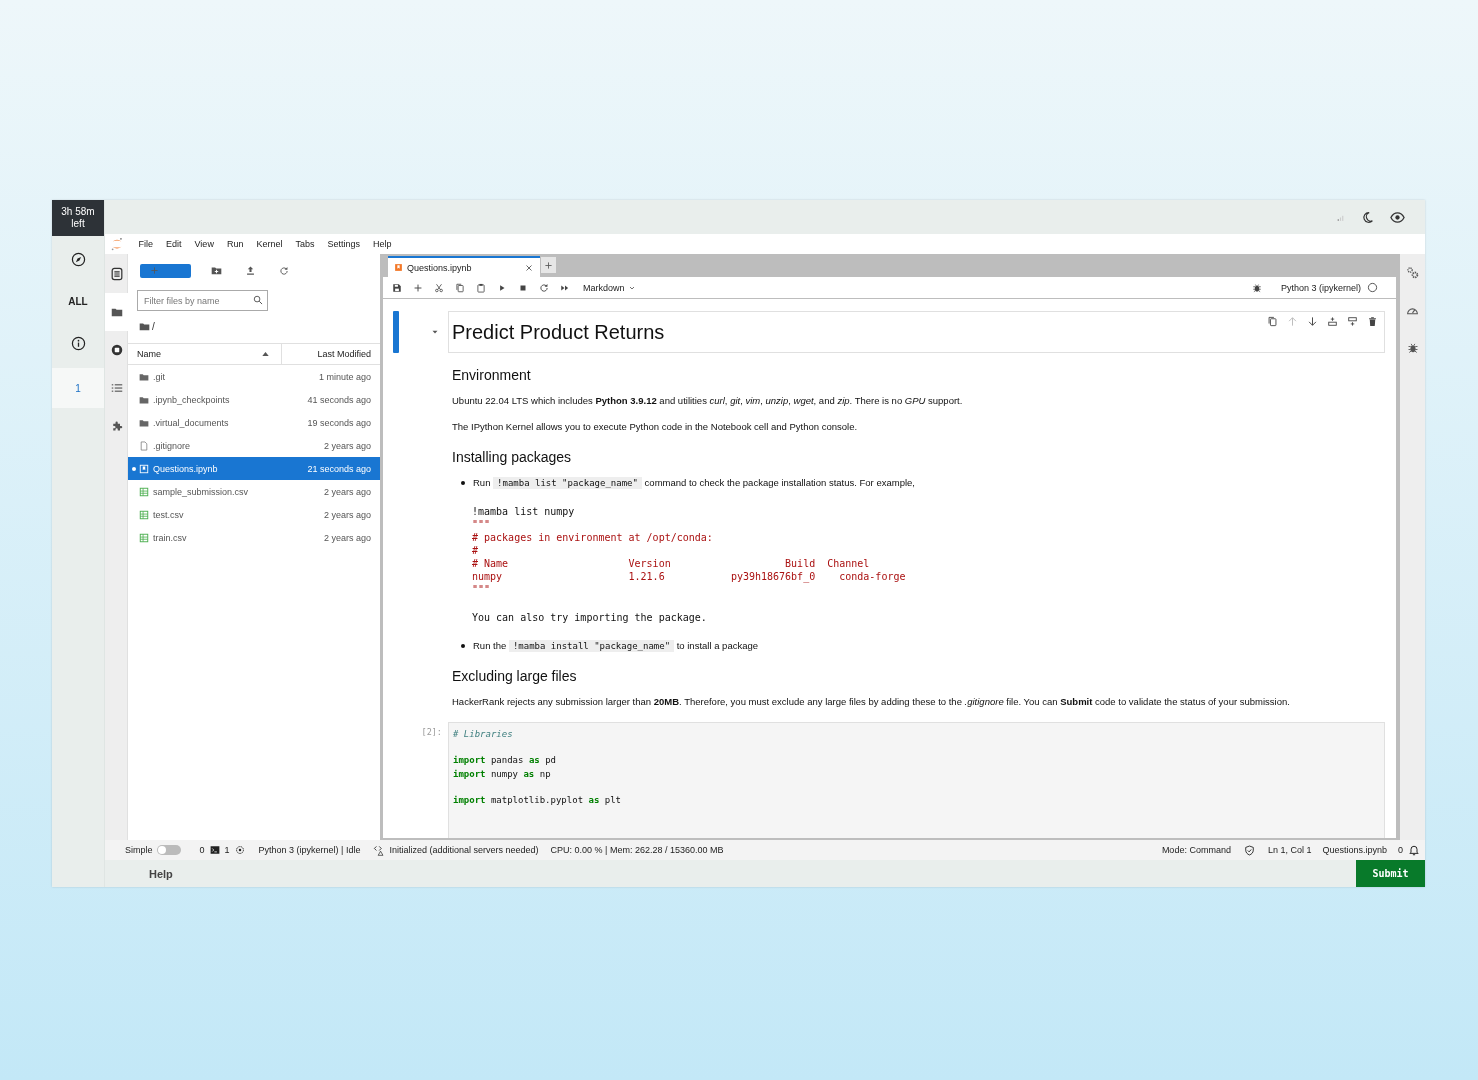  I want to click on terminal-count: 0, so click(202, 850).